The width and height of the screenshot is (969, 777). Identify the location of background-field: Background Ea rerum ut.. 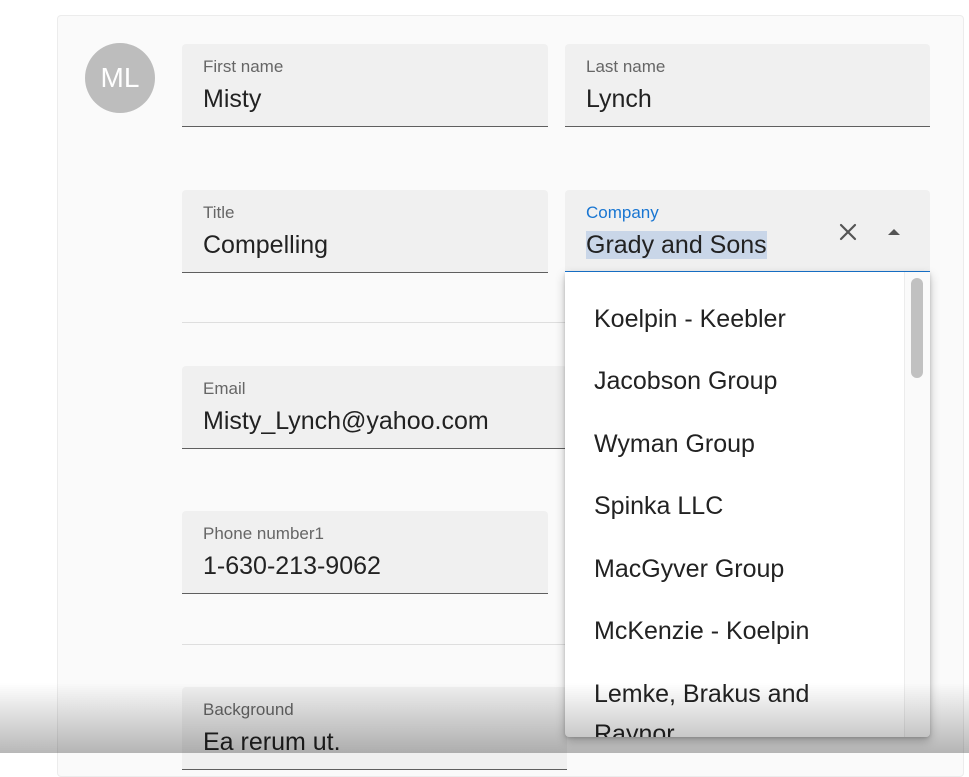
(374, 728).